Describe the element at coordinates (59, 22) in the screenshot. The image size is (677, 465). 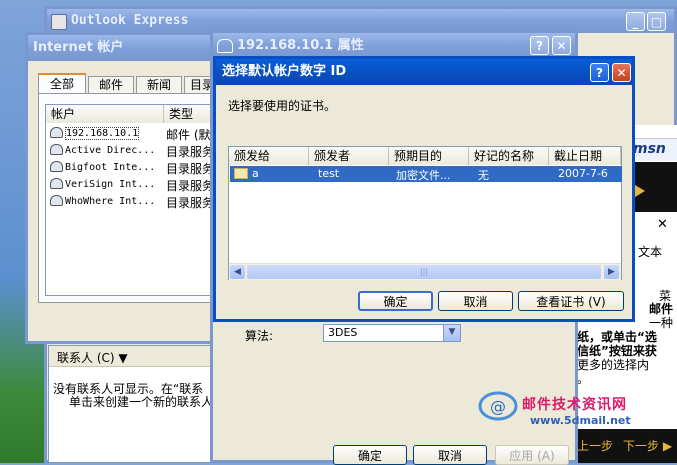
I see `oe-app-icon` at that location.